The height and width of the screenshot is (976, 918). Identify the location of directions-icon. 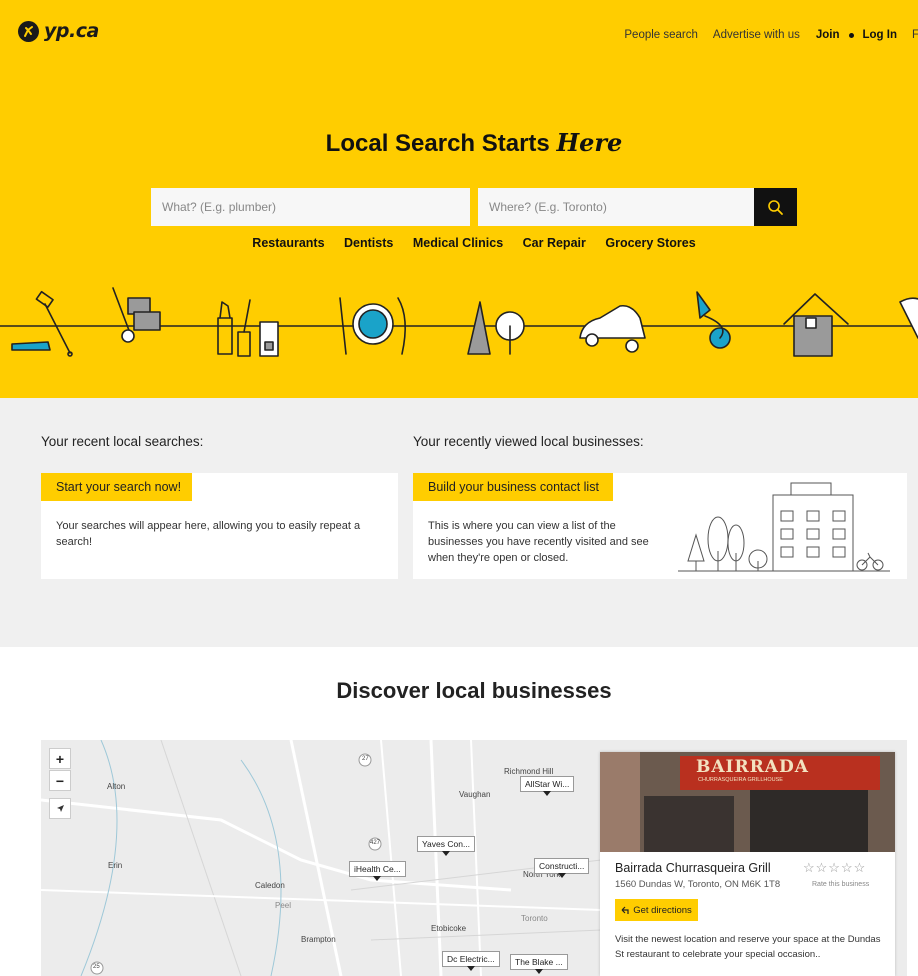
(625, 910).